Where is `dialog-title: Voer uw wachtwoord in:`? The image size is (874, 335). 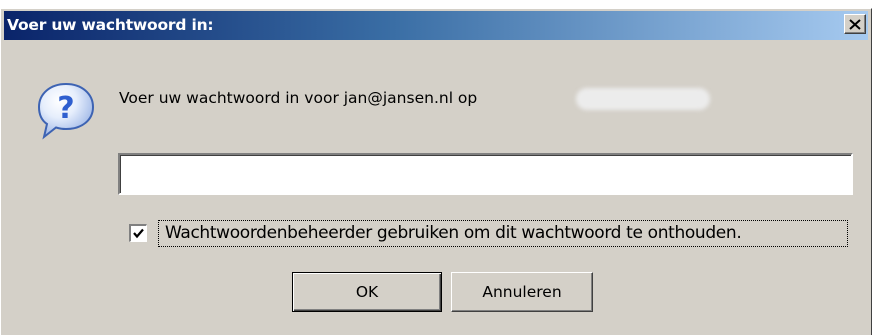
dialog-title: Voer uw wachtwoord in: is located at coordinates (110, 25).